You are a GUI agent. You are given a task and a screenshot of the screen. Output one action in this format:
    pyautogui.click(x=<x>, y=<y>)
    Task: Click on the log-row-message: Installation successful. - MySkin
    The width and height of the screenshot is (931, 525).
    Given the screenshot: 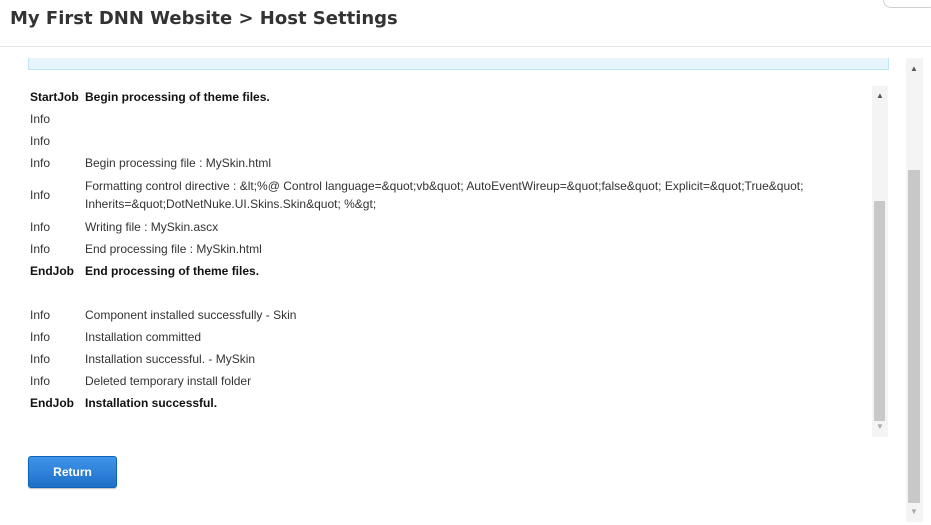 What is the action you would take?
    pyautogui.click(x=170, y=359)
    